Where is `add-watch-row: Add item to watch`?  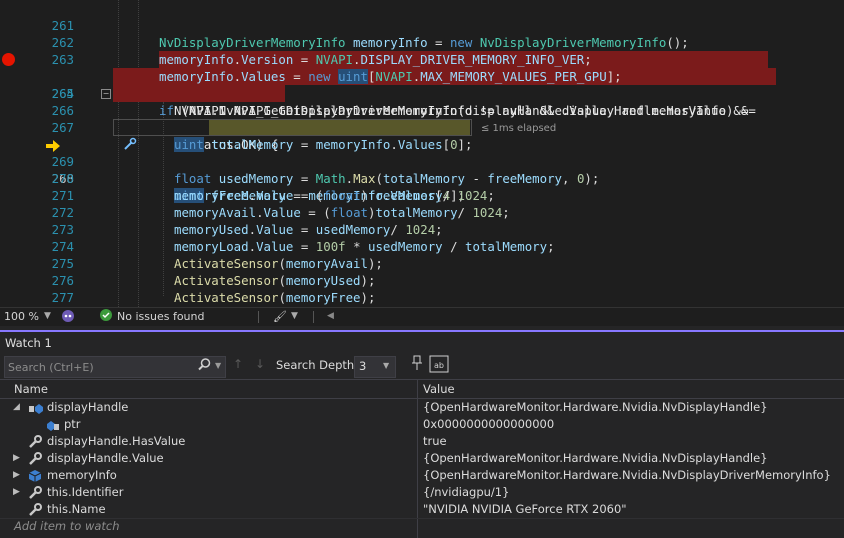 add-watch-row: Add item to watch is located at coordinates (422, 526).